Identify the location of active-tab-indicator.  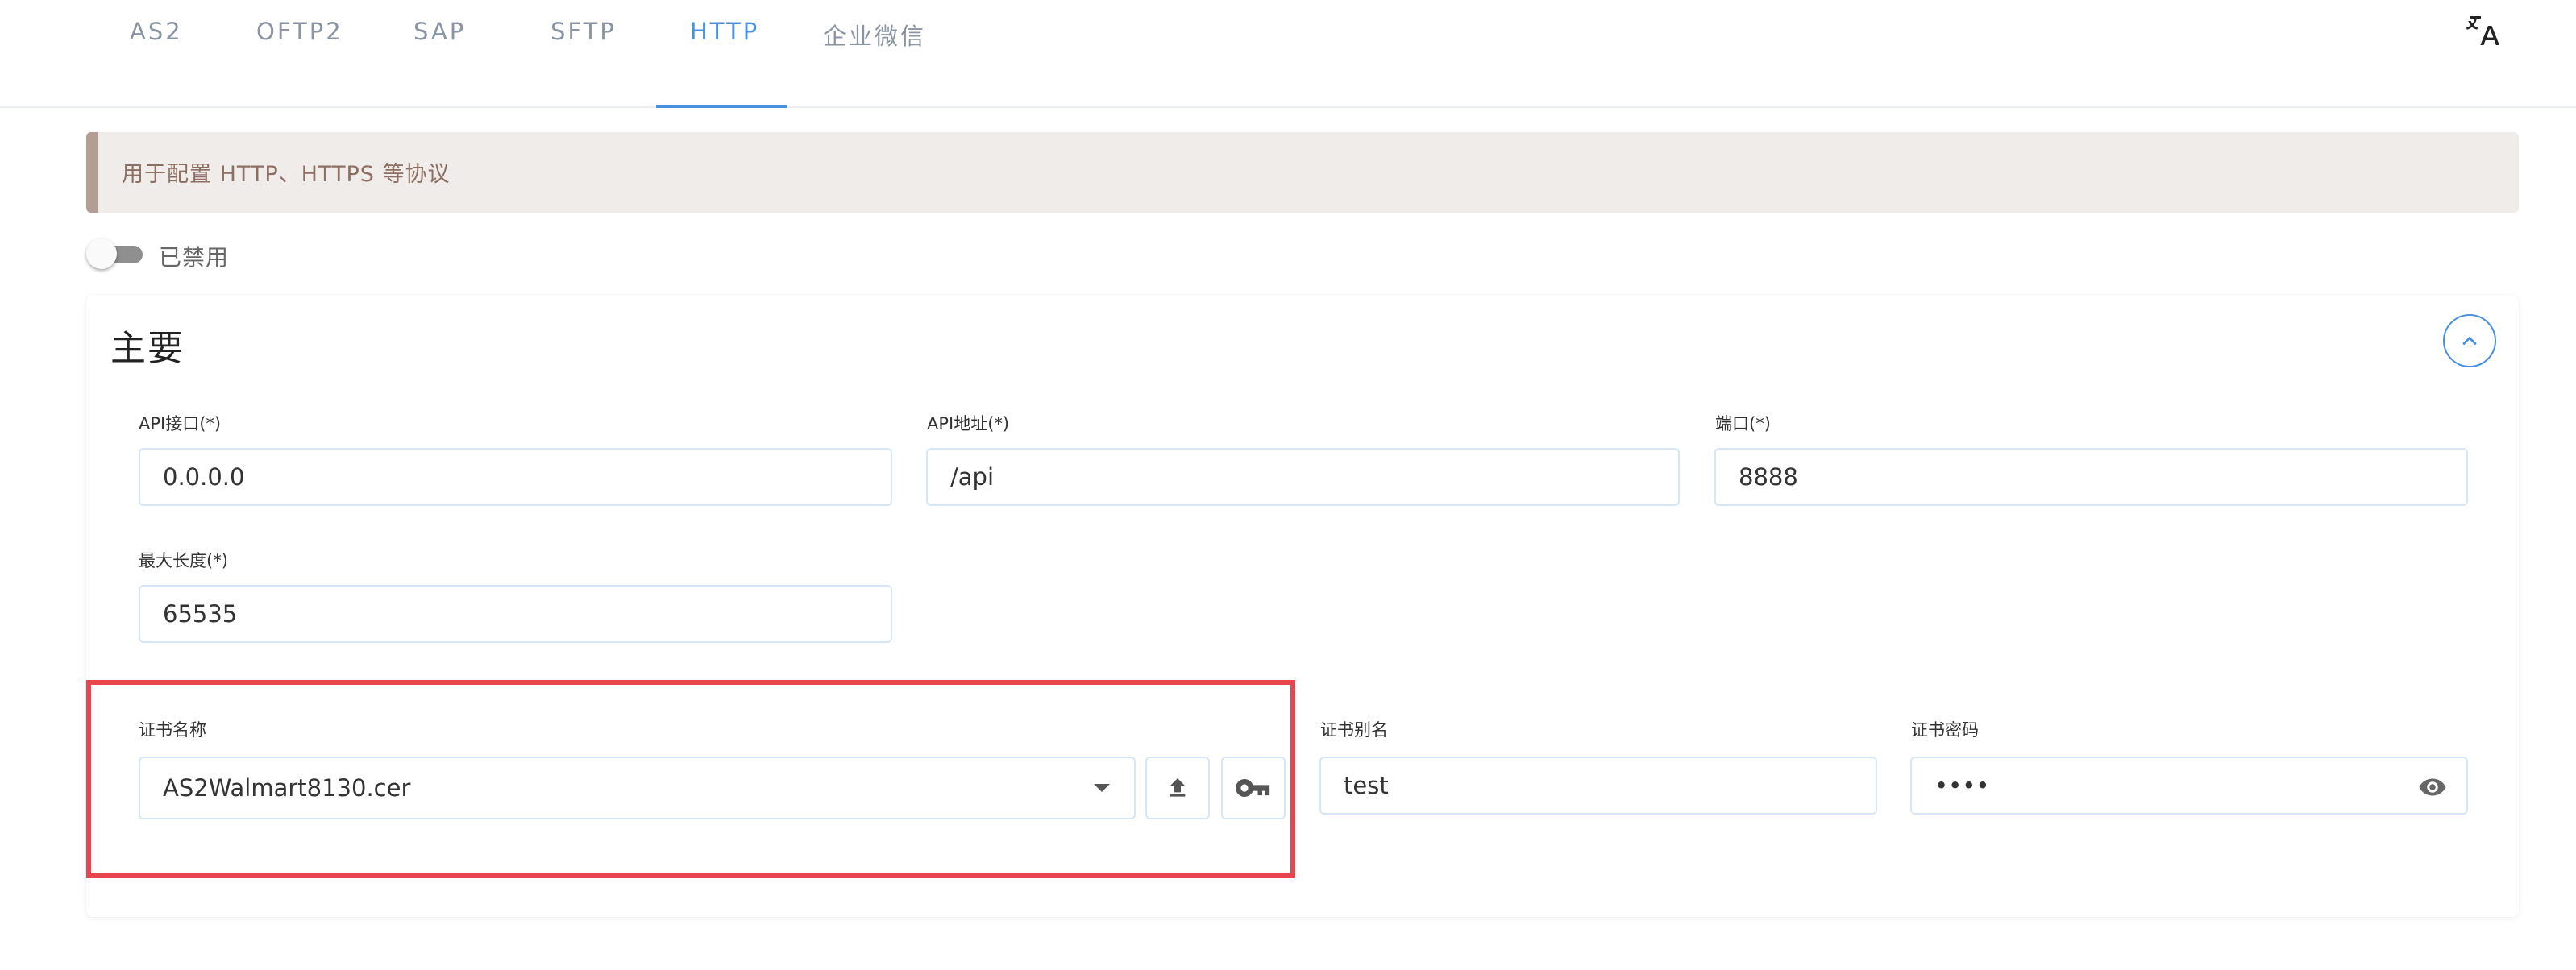
(721, 106).